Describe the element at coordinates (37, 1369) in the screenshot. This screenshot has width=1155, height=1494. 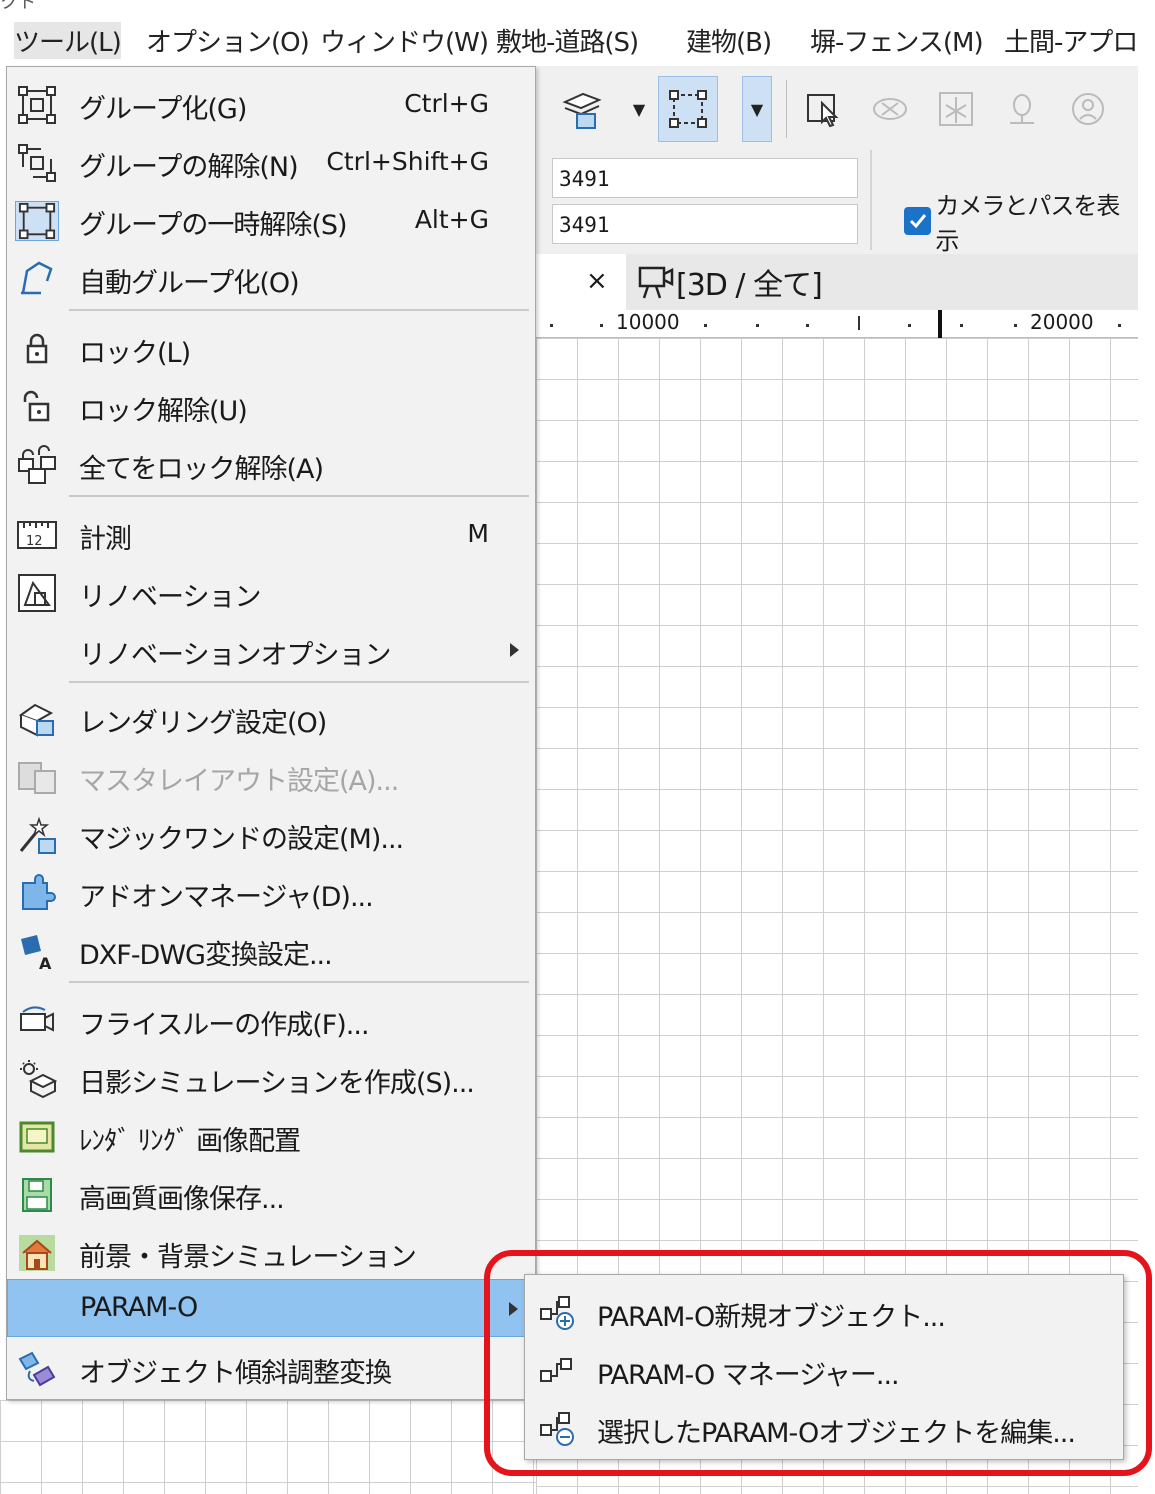
I see `tilt-icon` at that location.